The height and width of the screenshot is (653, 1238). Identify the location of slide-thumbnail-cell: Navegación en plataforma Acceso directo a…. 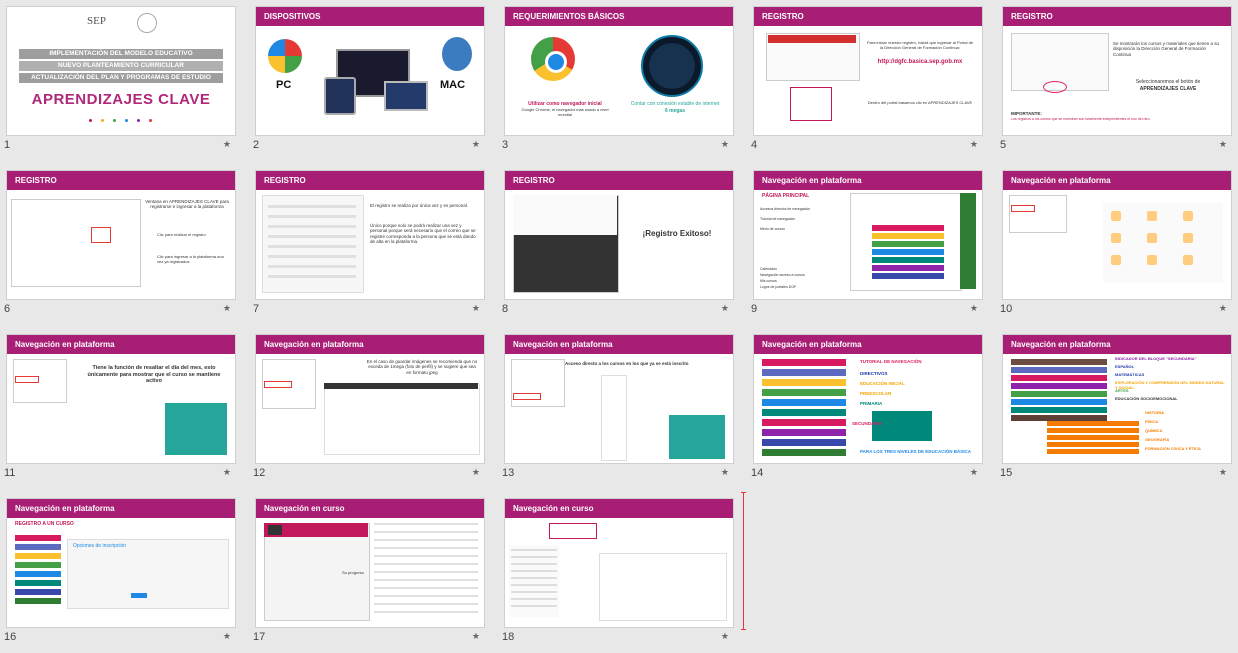
(616, 408).